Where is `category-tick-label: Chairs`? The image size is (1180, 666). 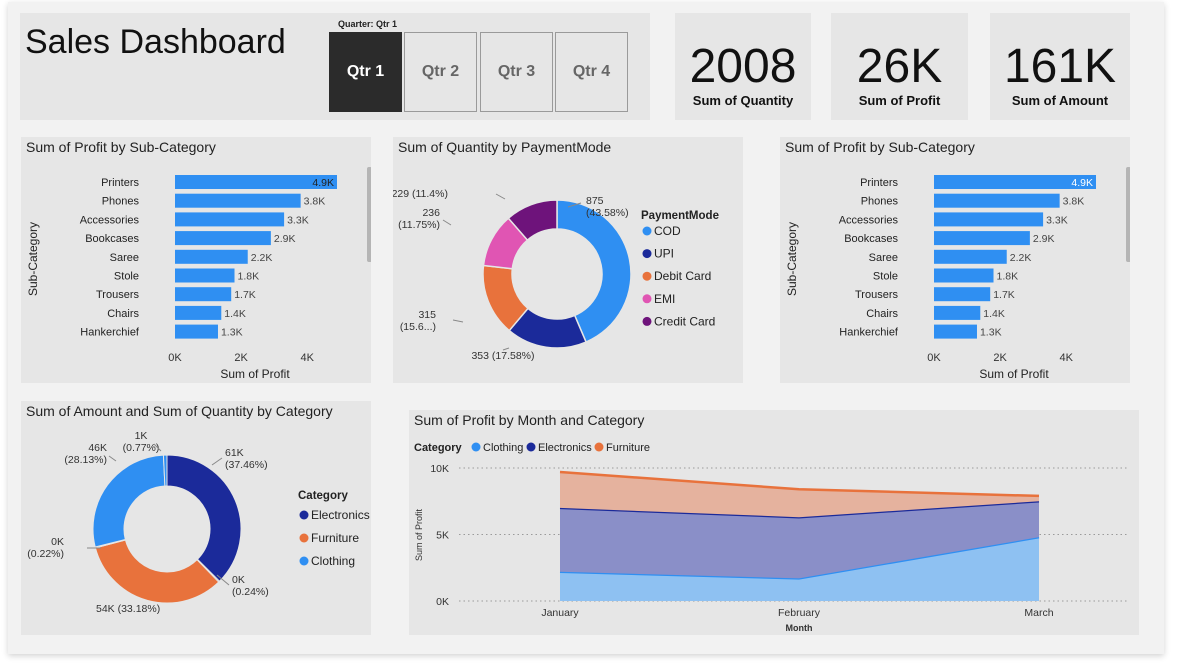
category-tick-label: Chairs is located at coordinates (123, 314).